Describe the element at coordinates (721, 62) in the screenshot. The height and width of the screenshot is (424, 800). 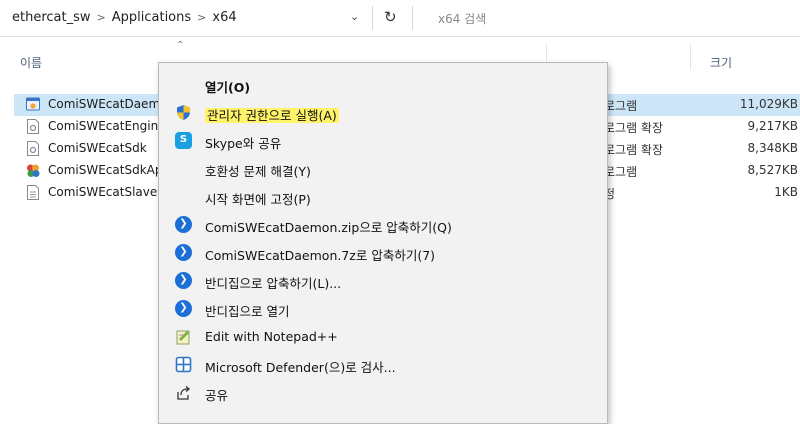
I see `column-header-size: 크기` at that location.